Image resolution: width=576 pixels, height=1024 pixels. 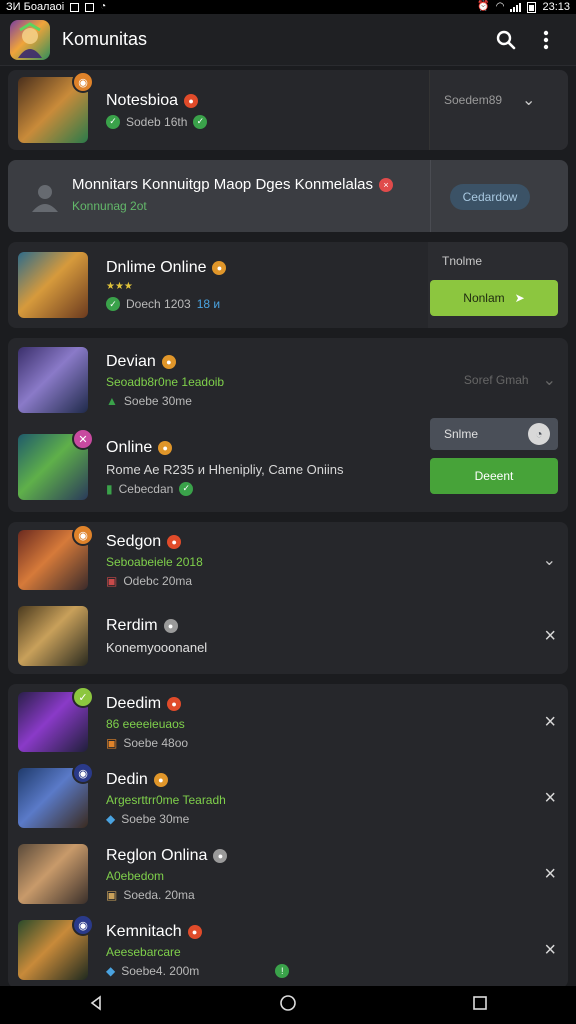 I want to click on gallery-icon, so click(x=90, y=7).